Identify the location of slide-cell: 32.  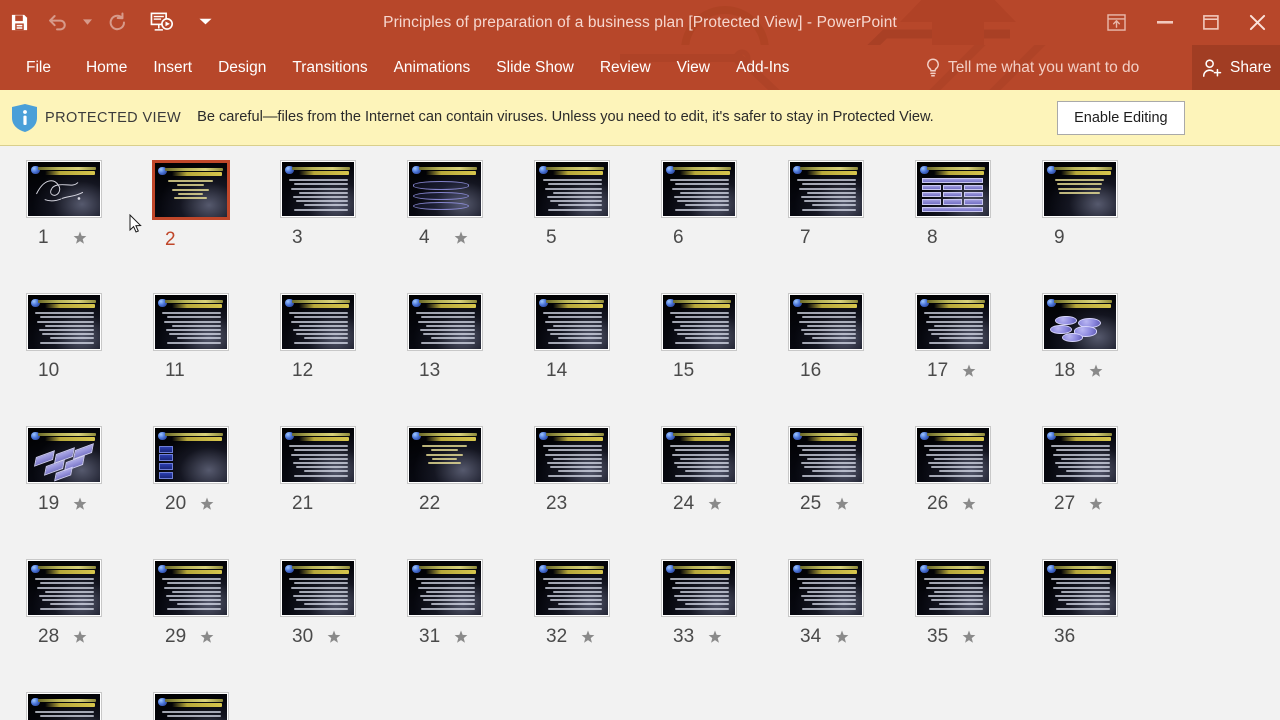
(571, 625).